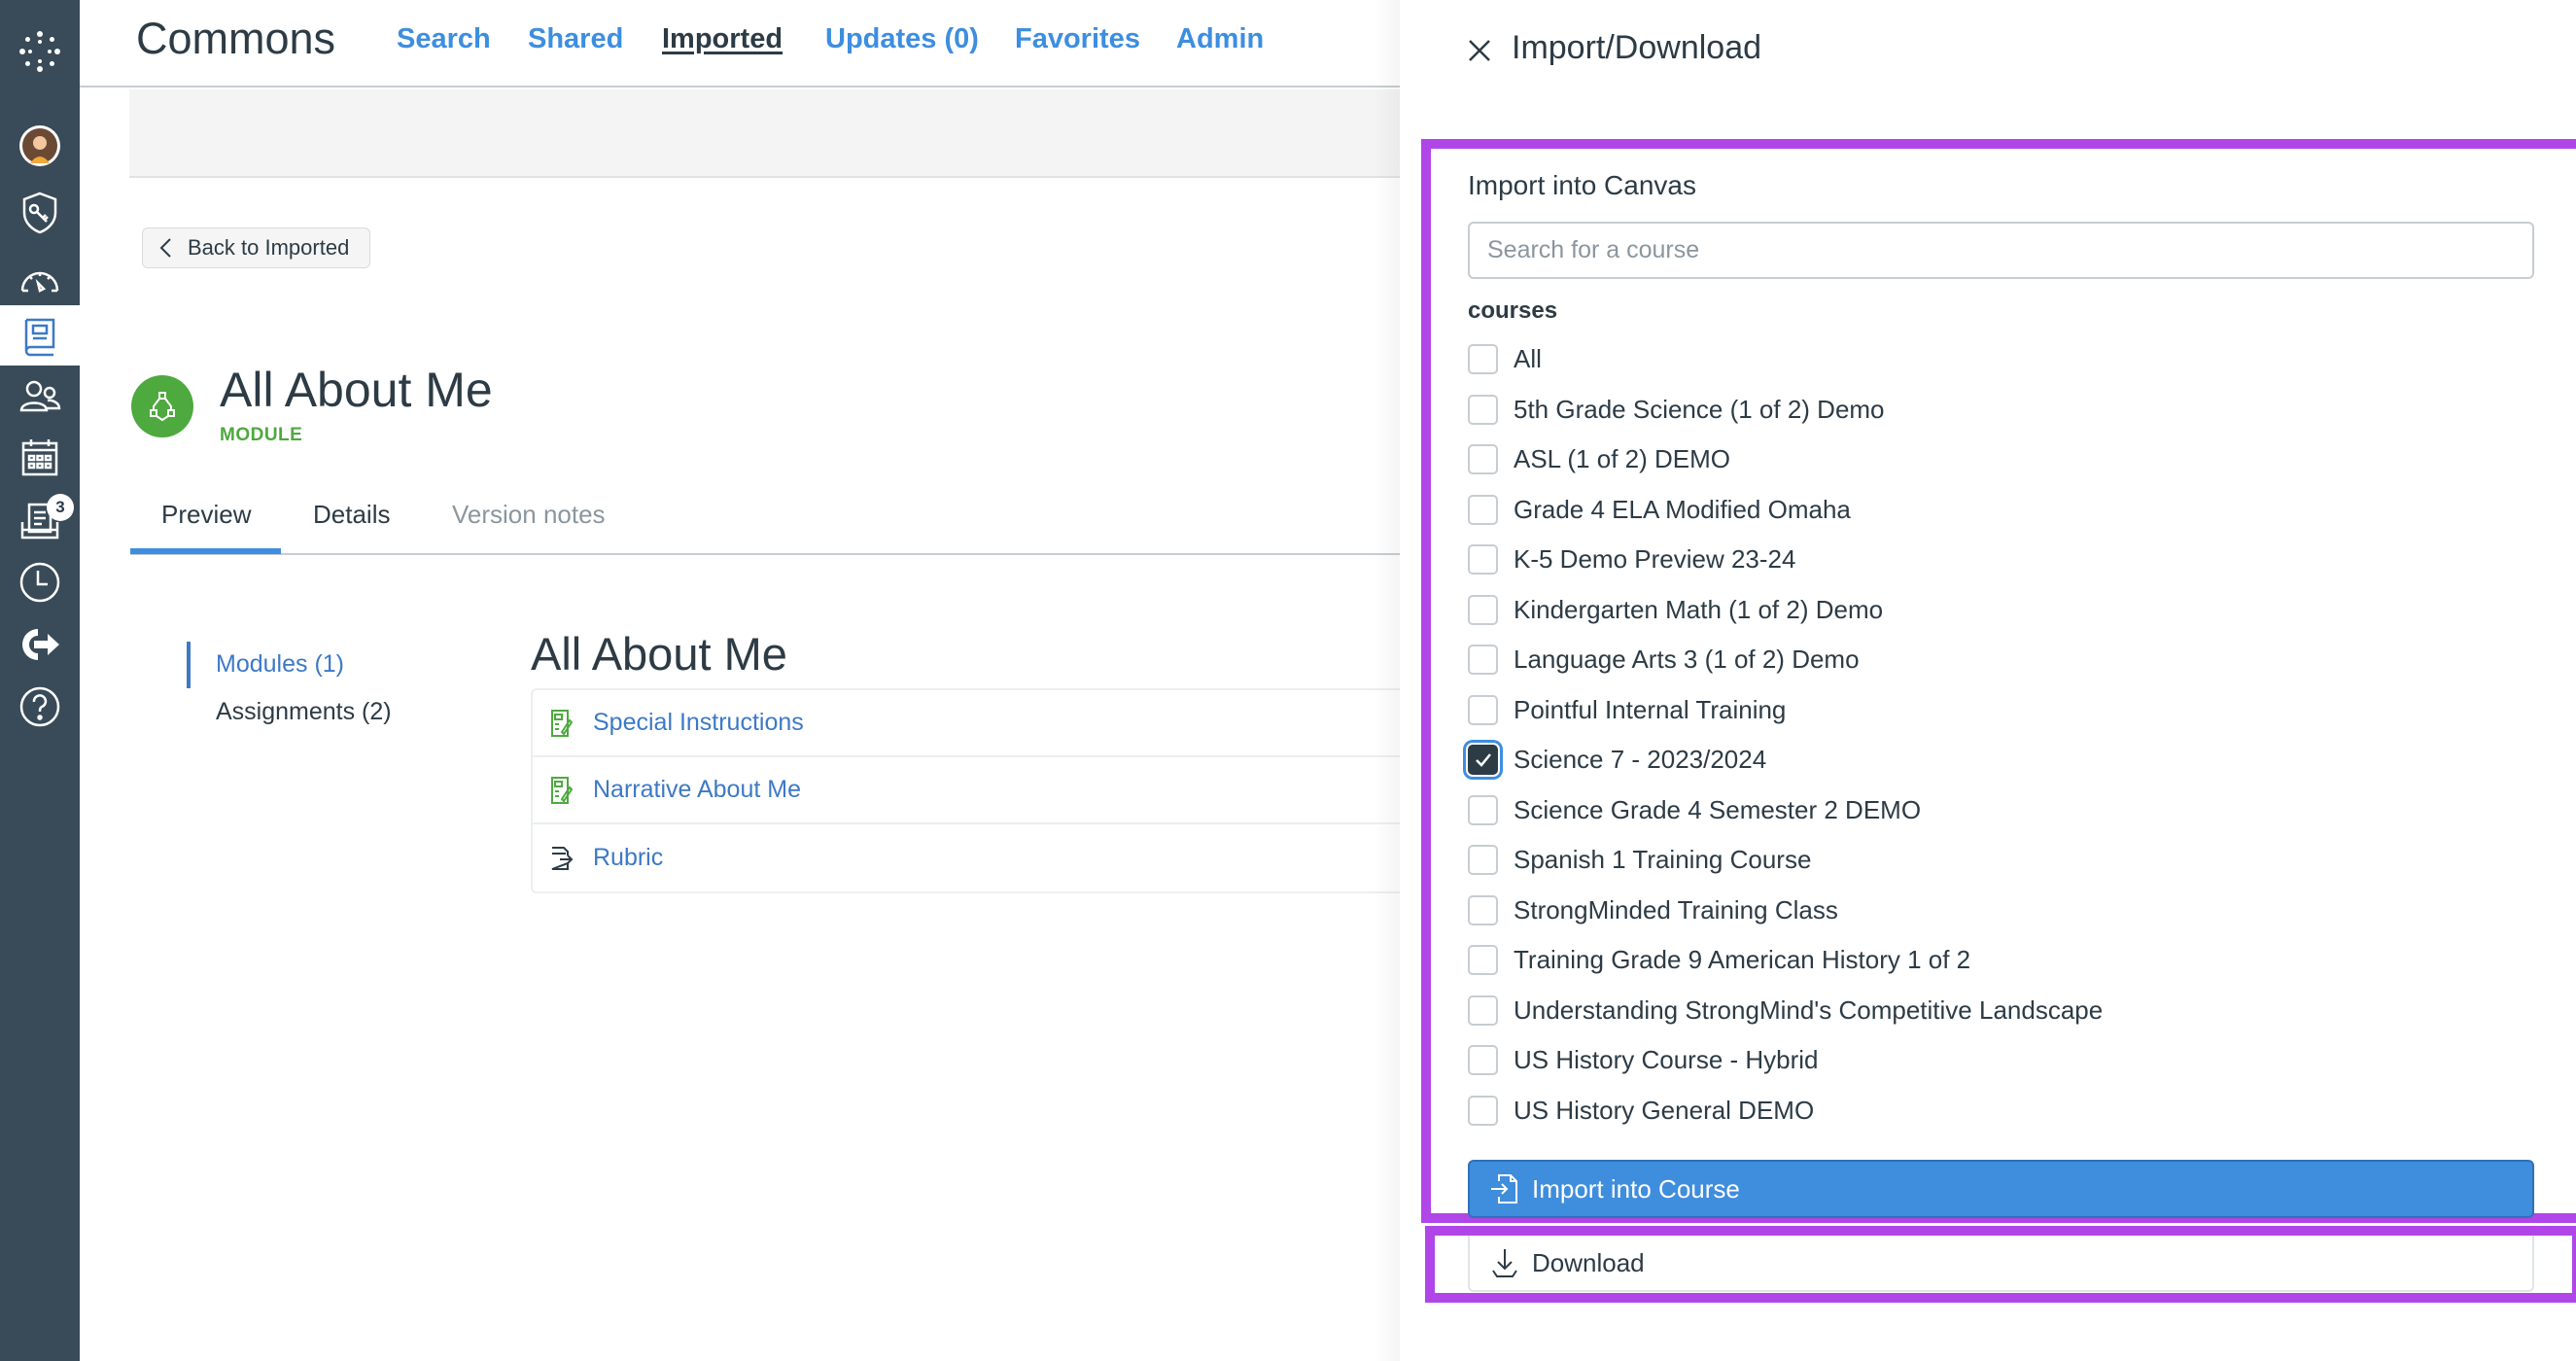 The image size is (2576, 1361). I want to click on course-label: K-5 Demo Preview 23-24, so click(1655, 559).